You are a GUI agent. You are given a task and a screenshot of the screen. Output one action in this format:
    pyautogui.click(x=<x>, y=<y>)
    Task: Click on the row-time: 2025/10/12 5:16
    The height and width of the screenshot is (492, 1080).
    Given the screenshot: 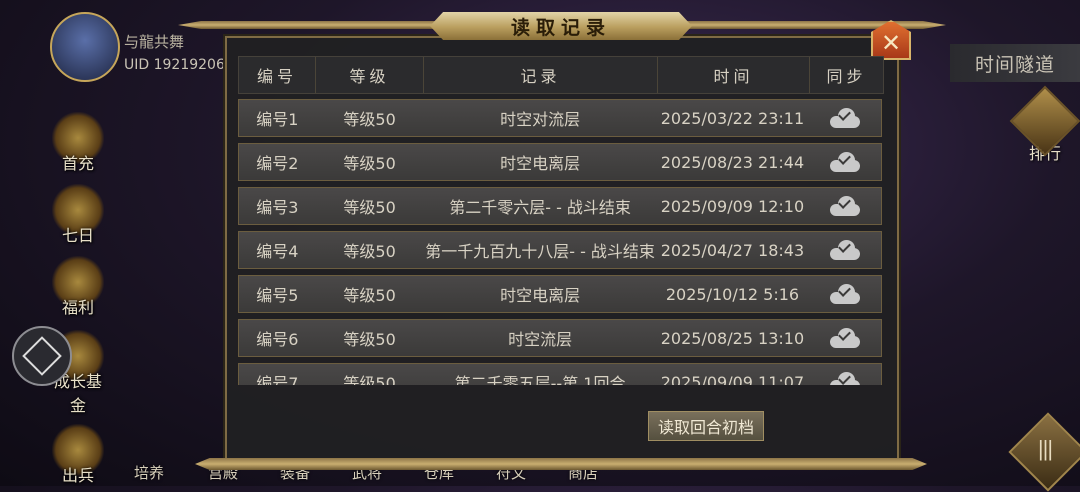 What is the action you would take?
    pyautogui.click(x=732, y=294)
    